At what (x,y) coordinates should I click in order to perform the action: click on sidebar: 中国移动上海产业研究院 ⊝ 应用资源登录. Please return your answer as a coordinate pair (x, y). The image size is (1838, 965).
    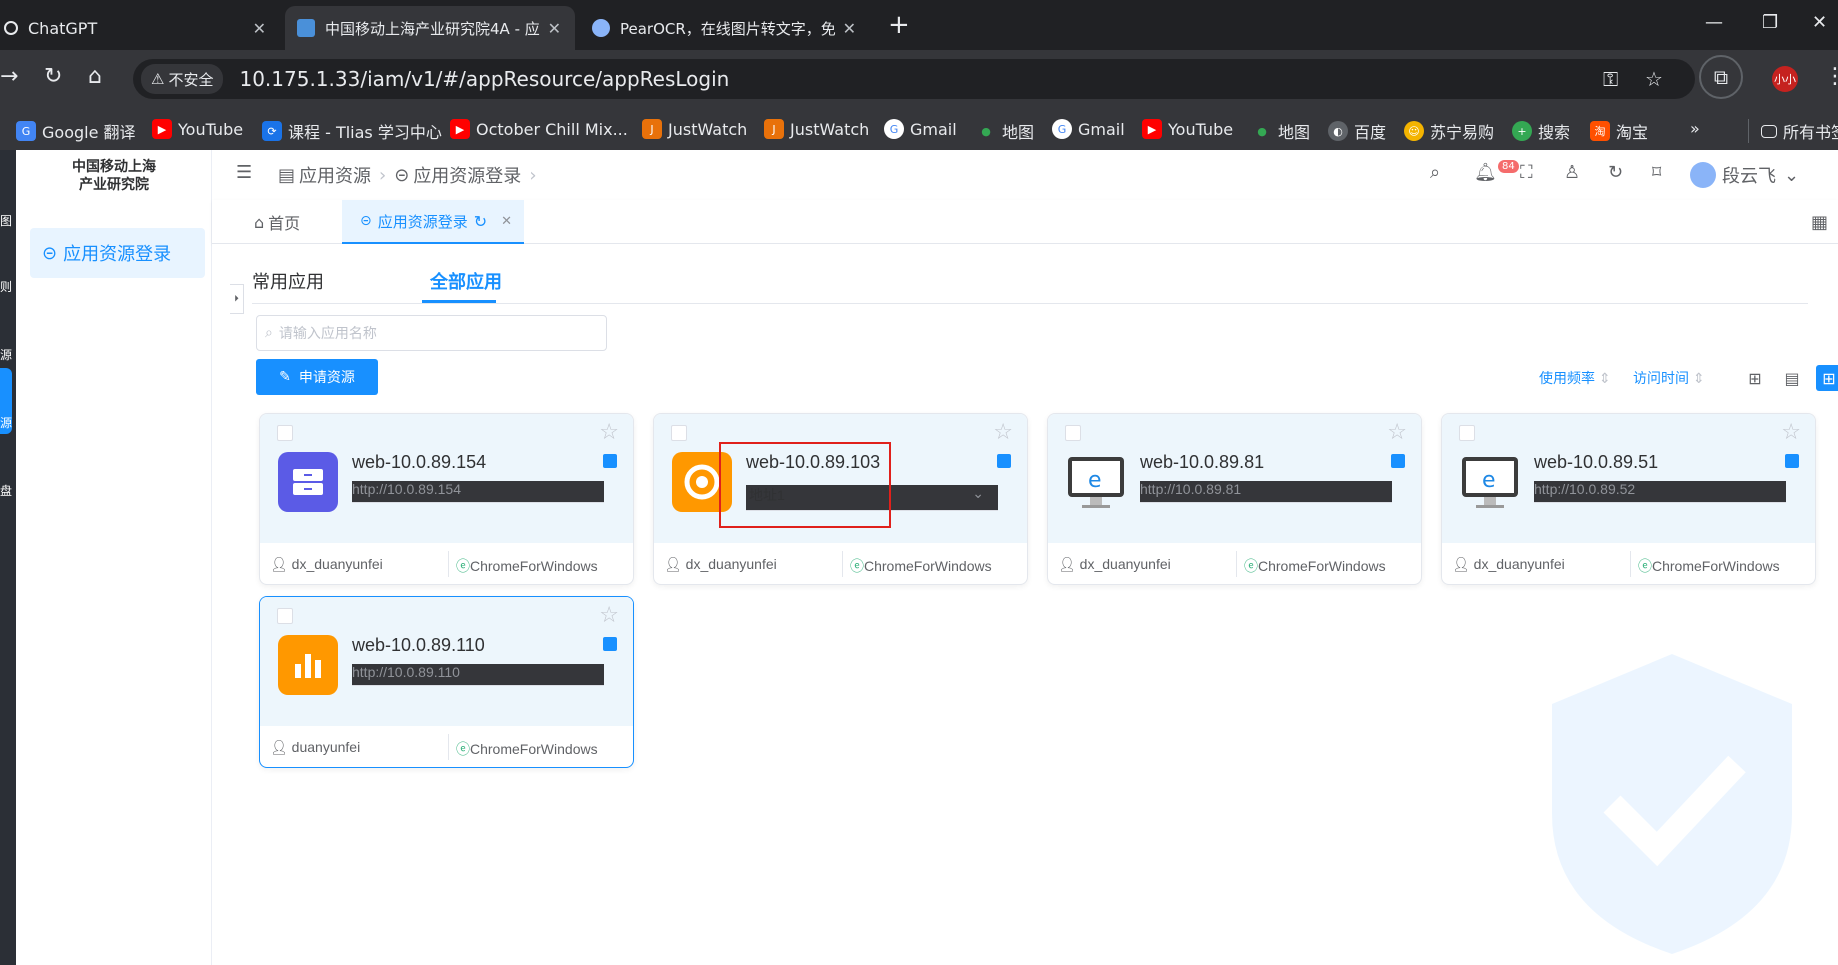
    Looking at the image, I should click on (114, 557).